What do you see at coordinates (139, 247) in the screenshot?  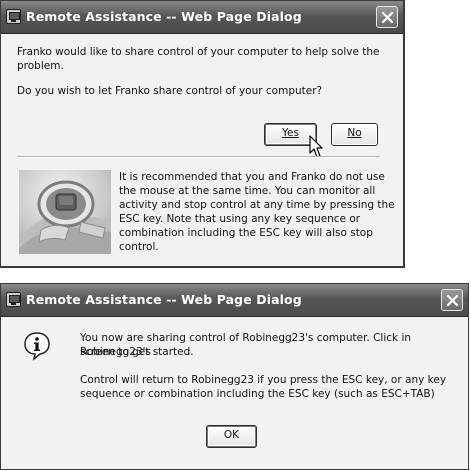 I see `info-line-6: control.` at bounding box center [139, 247].